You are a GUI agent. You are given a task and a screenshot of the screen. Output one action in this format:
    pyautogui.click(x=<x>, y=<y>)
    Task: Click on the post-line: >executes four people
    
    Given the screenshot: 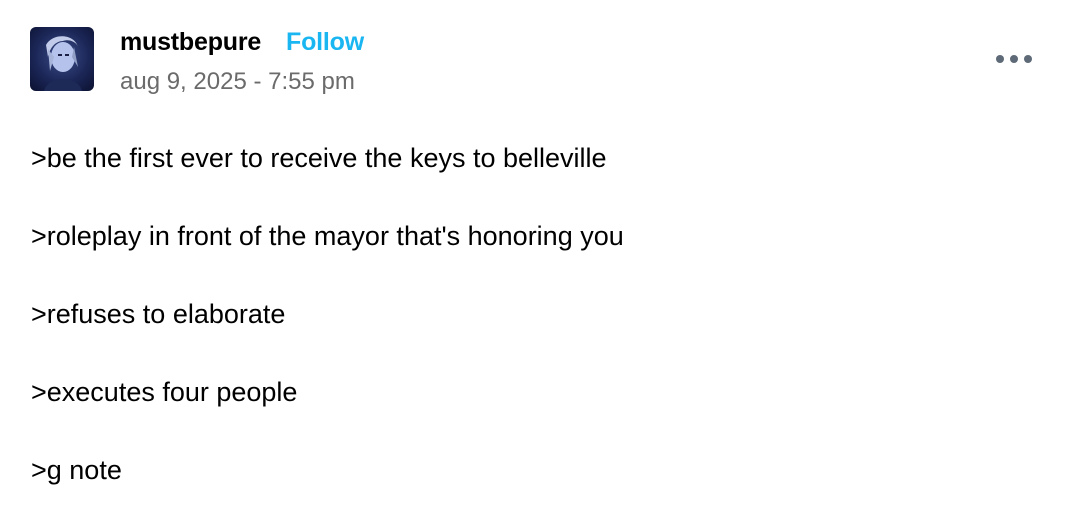 What is the action you would take?
    pyautogui.click(x=164, y=392)
    